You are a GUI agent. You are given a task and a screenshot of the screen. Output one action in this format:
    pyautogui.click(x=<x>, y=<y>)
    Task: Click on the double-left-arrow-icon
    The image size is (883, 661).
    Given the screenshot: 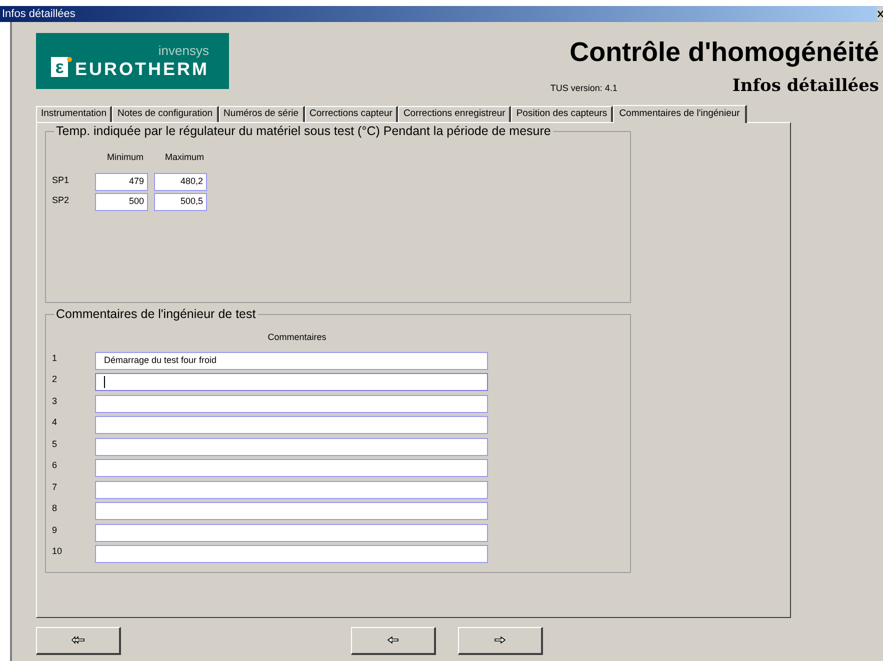 What is the action you would take?
    pyautogui.click(x=78, y=640)
    